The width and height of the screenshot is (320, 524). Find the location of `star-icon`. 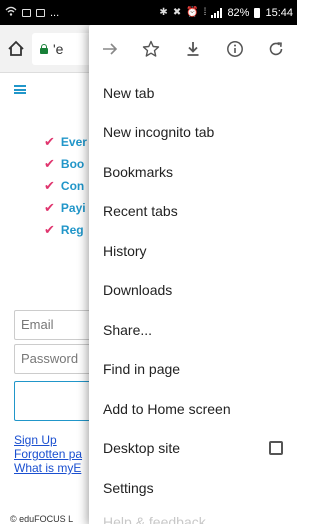

star-icon is located at coordinates (151, 48).